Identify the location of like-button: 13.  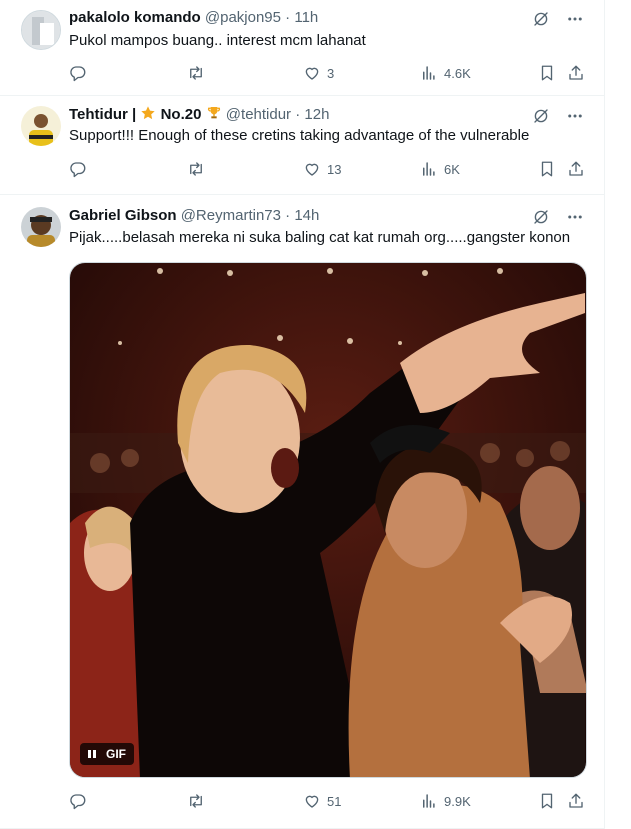
(322, 169).